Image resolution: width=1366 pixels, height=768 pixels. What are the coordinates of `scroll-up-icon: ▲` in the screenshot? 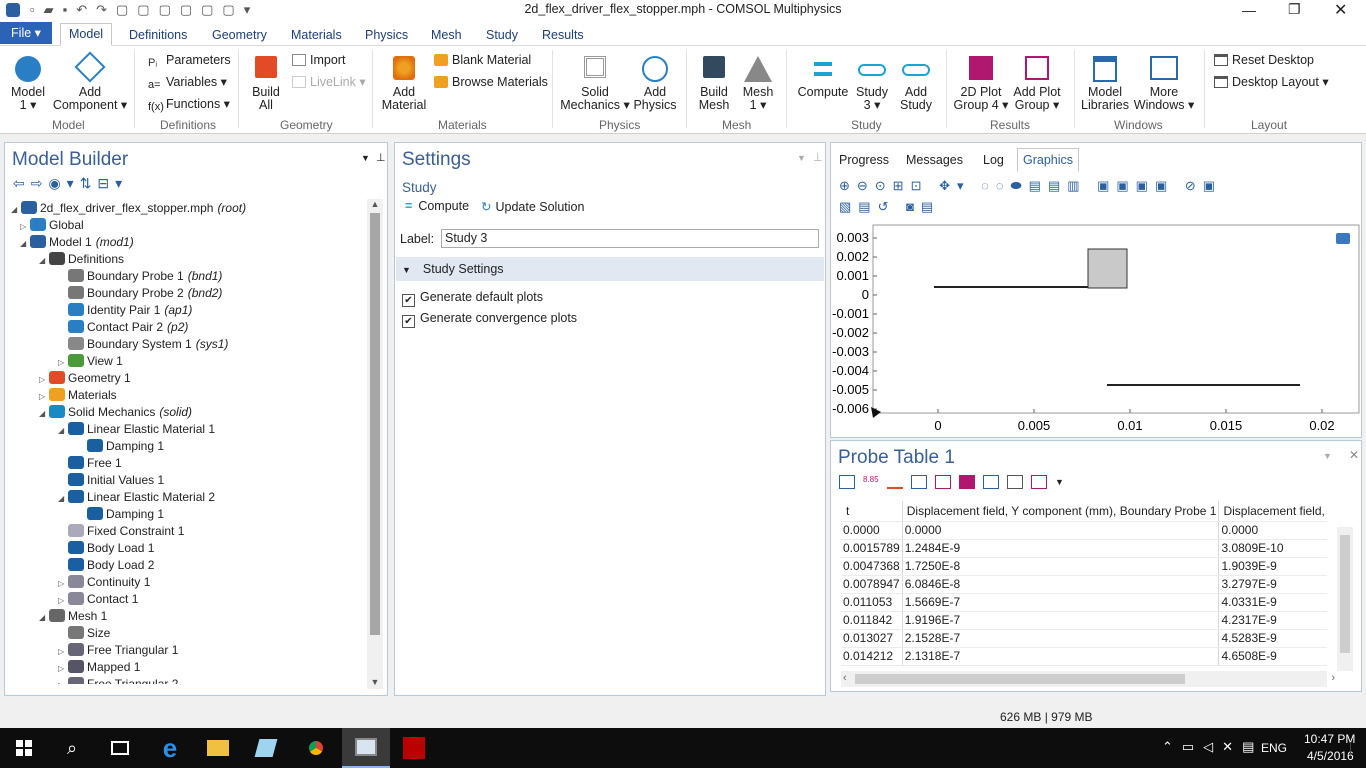 It's located at (375, 206).